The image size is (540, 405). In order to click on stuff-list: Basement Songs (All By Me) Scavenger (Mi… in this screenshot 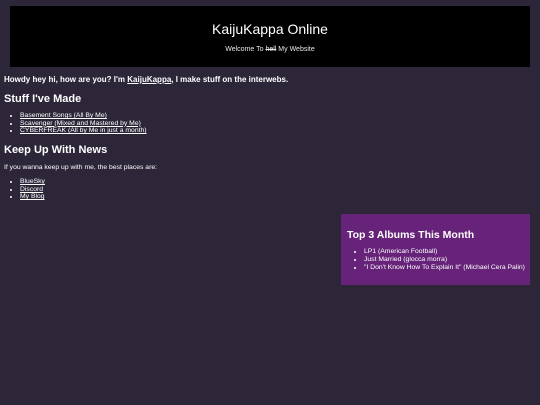, I will do `click(75, 123)`.